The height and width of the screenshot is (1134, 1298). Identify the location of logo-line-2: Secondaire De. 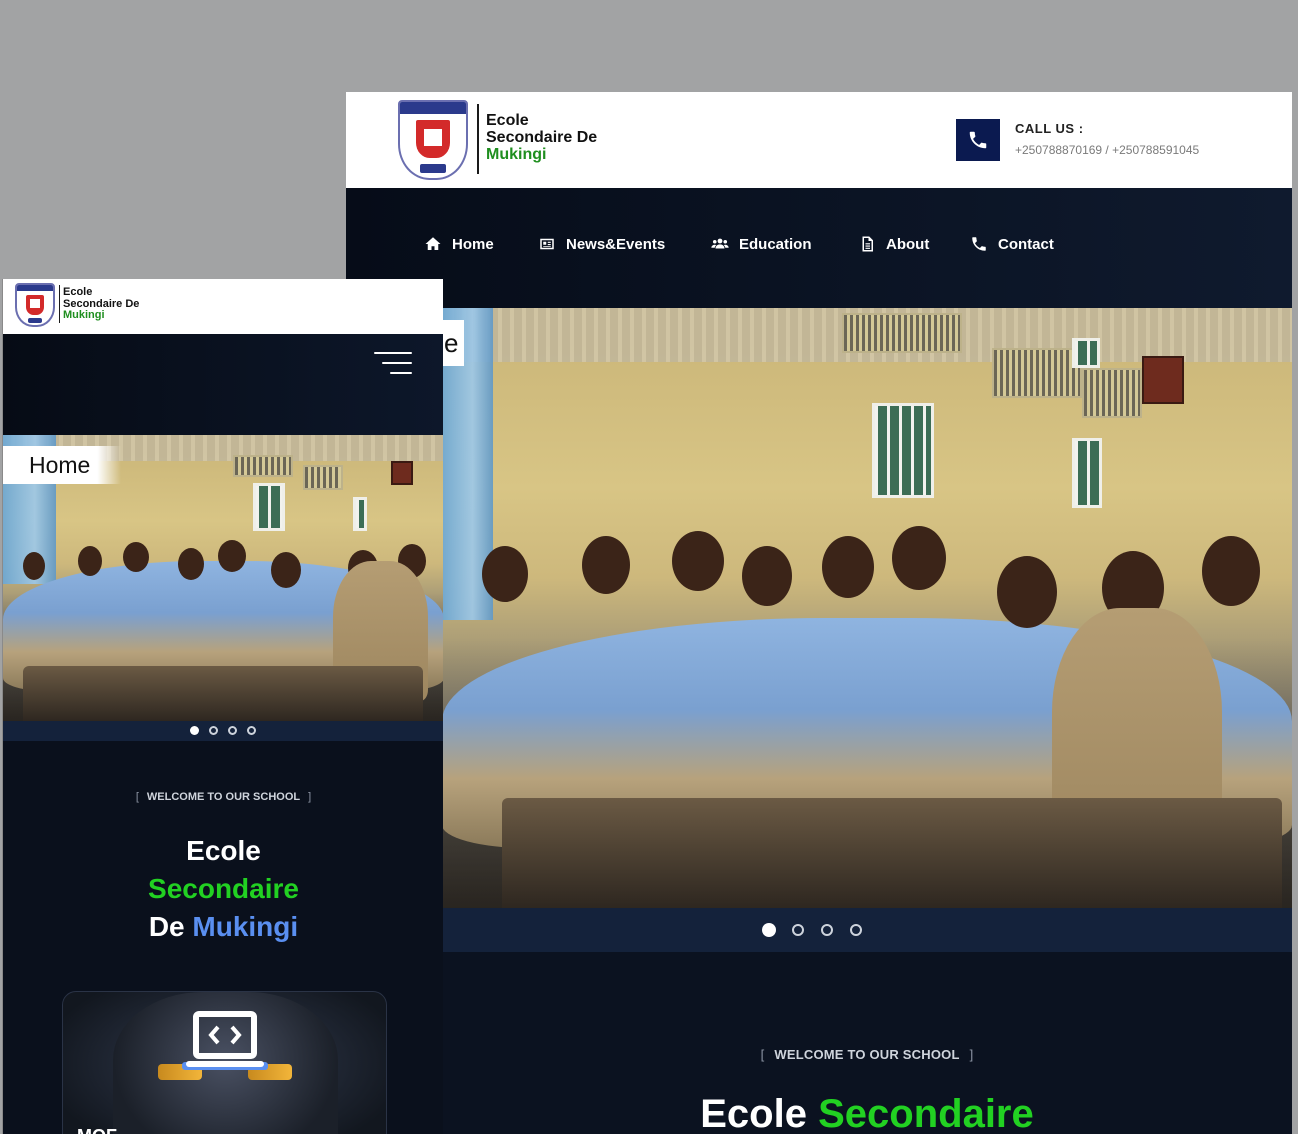
(542, 137).